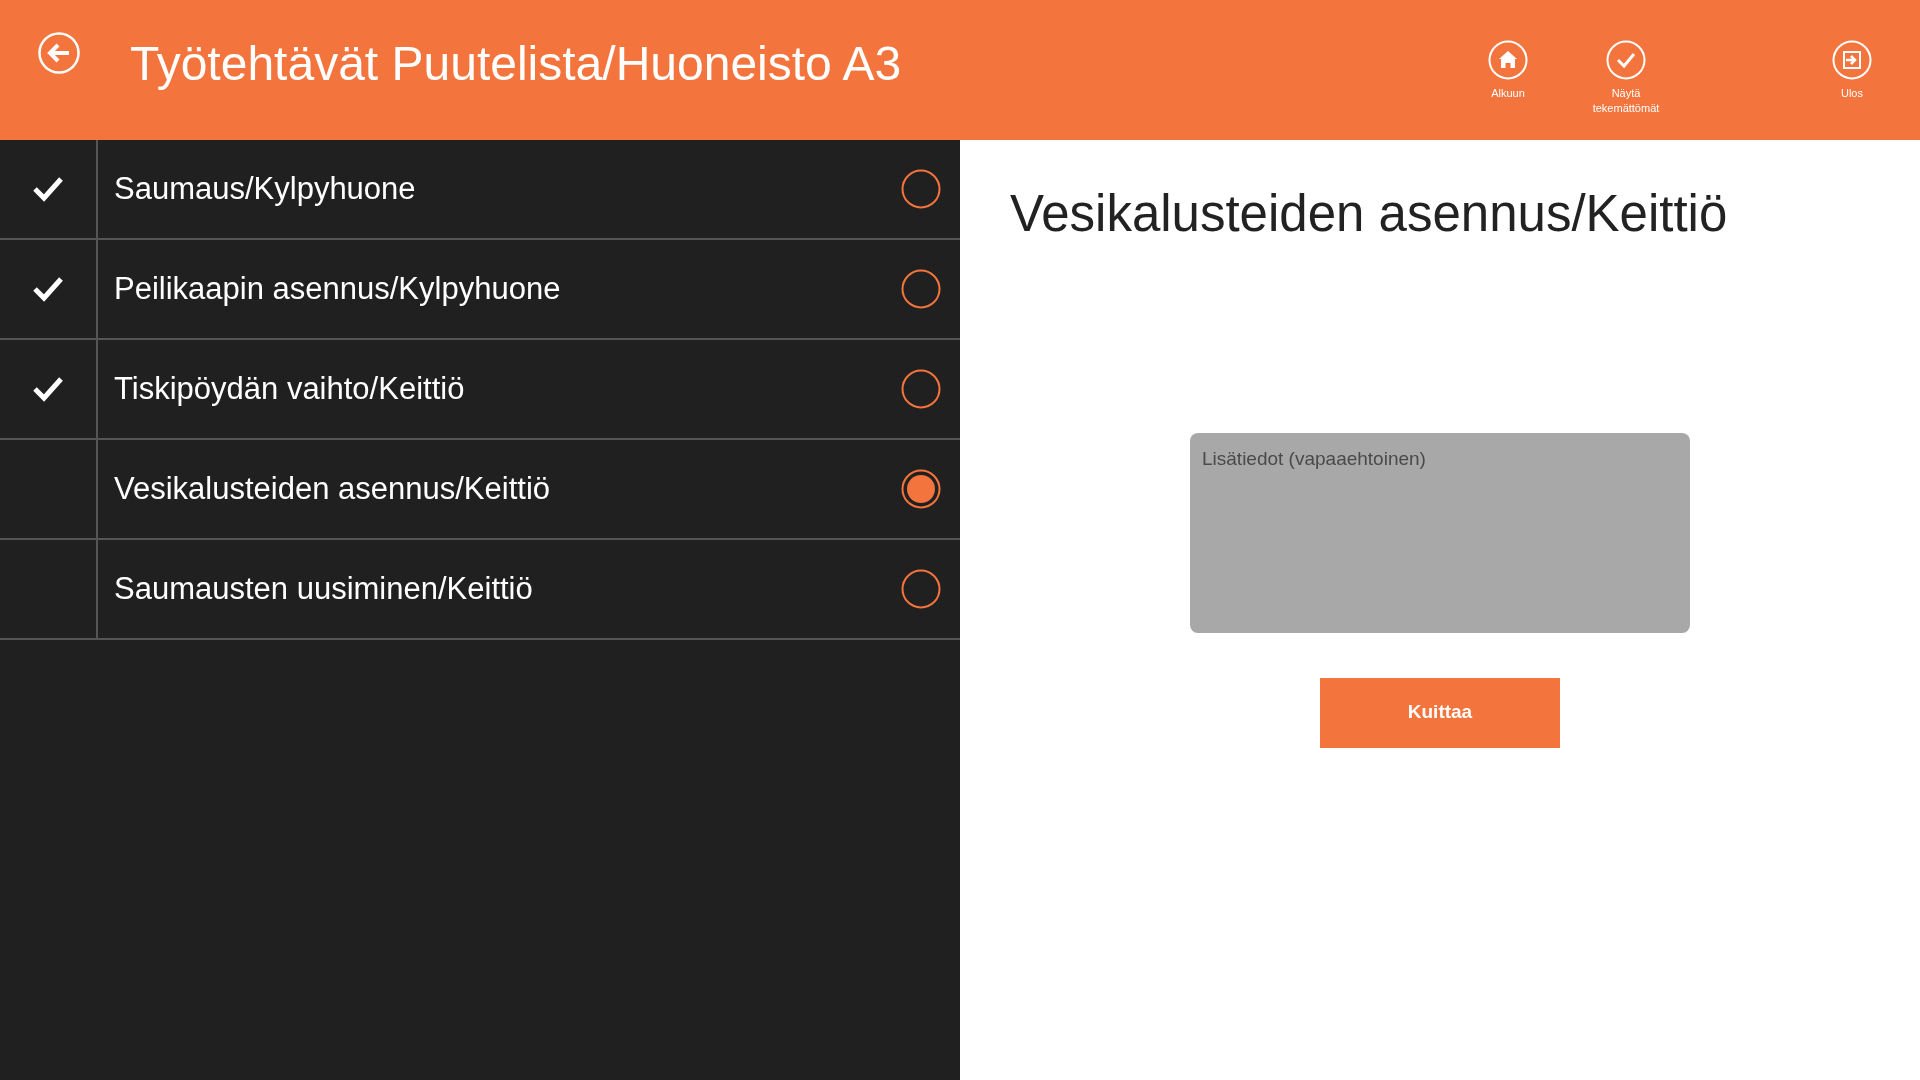 The width and height of the screenshot is (1920, 1080). Describe the element at coordinates (324, 588) in the screenshot. I see `task-label: Saumausten uusiminen/Keittiö` at that location.